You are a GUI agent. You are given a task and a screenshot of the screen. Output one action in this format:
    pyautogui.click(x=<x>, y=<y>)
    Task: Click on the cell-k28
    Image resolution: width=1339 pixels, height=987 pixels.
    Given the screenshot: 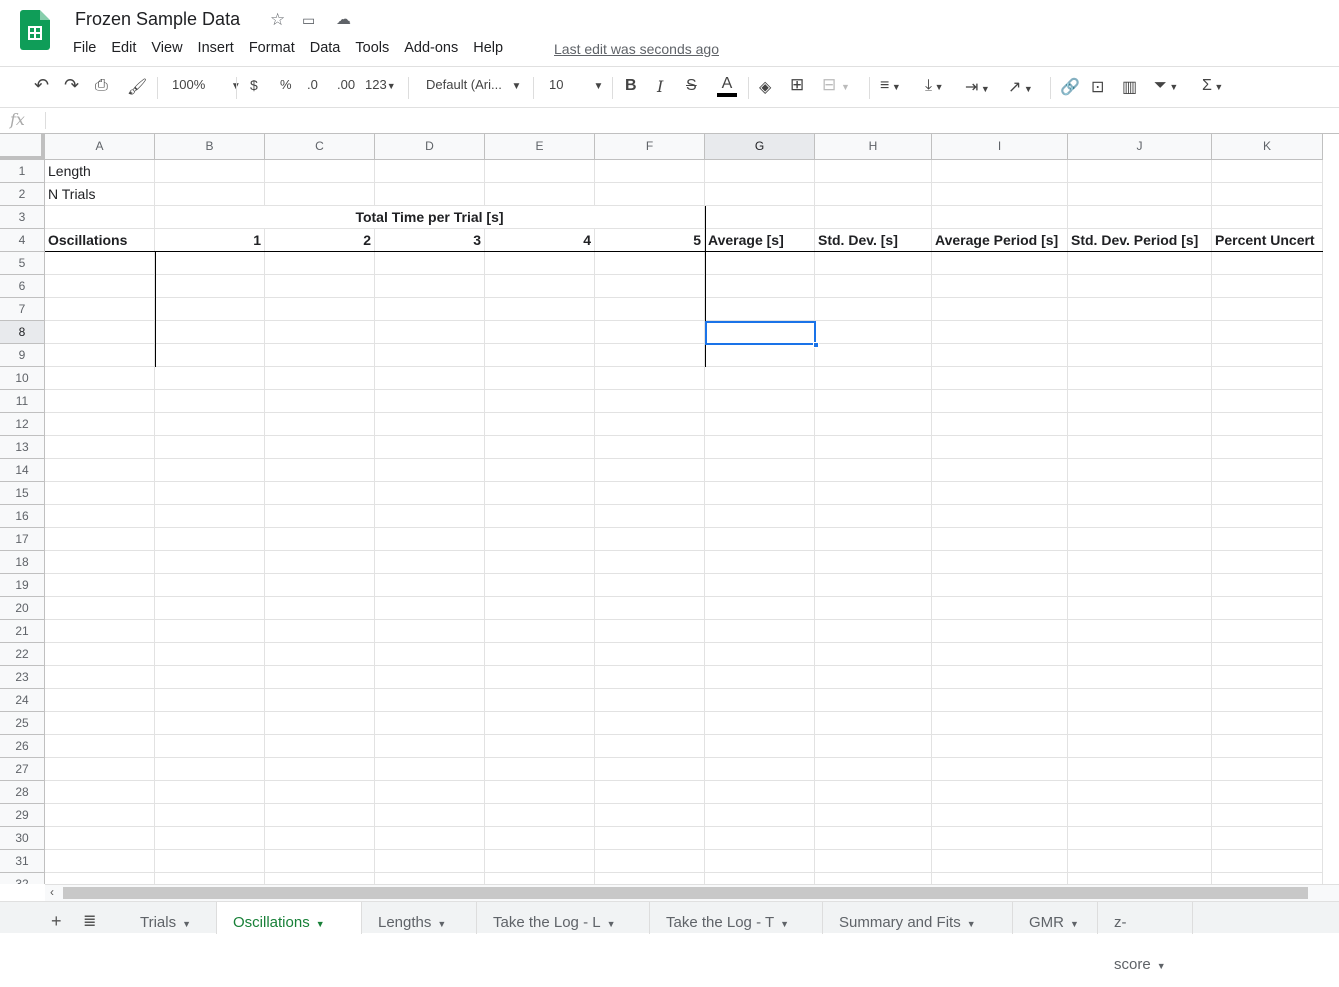 What is the action you would take?
    pyautogui.click(x=1267, y=792)
    